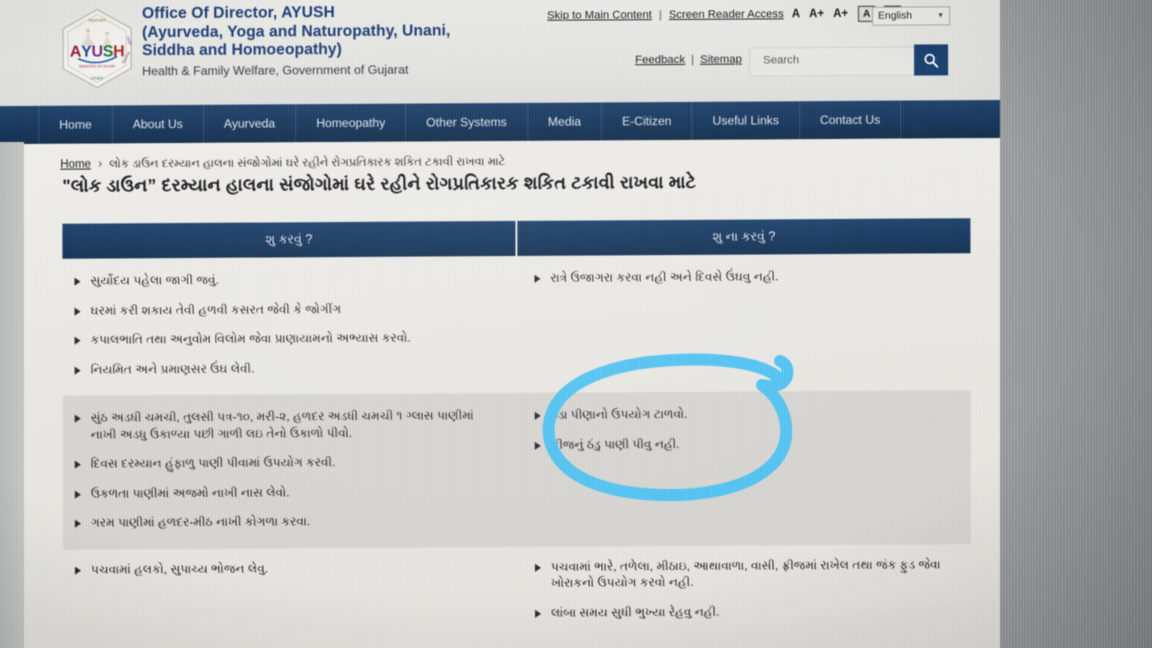 The image size is (1152, 648). What do you see at coordinates (242, 50) in the screenshot?
I see `org-title-line-3: Siddha and Homoeopathy)` at bounding box center [242, 50].